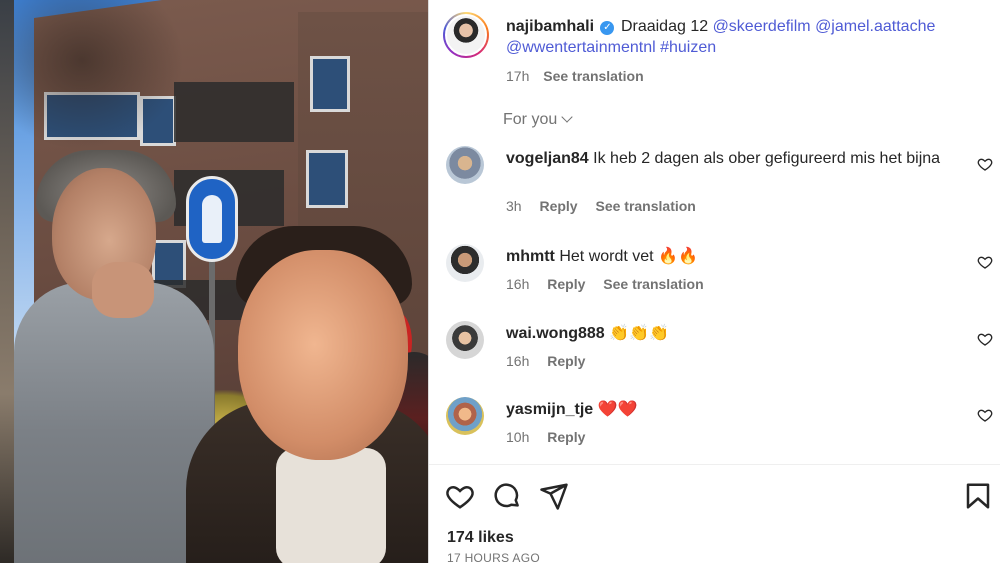 This screenshot has width=1000, height=563. I want to click on likes-count: 174 likes, so click(480, 538).